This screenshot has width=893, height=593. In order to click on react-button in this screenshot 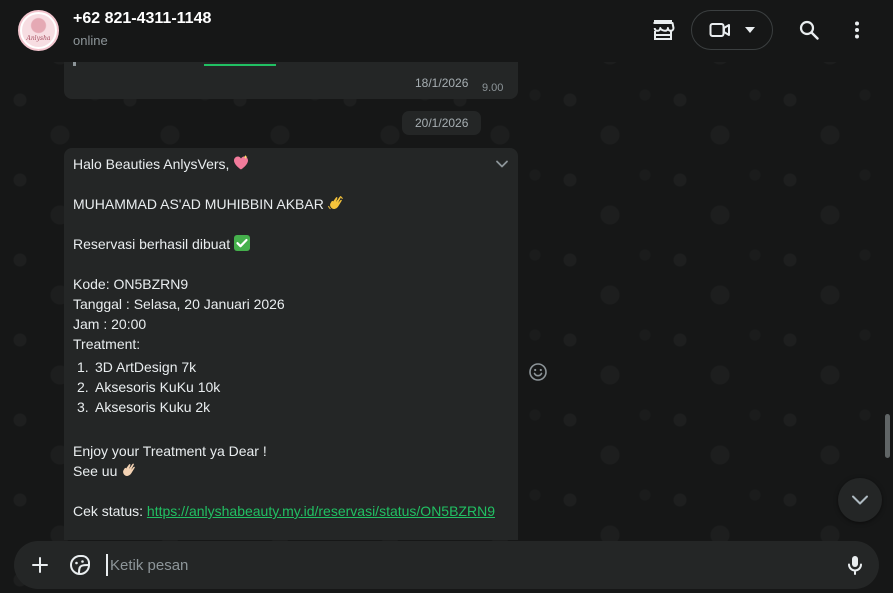, I will do `click(538, 372)`.